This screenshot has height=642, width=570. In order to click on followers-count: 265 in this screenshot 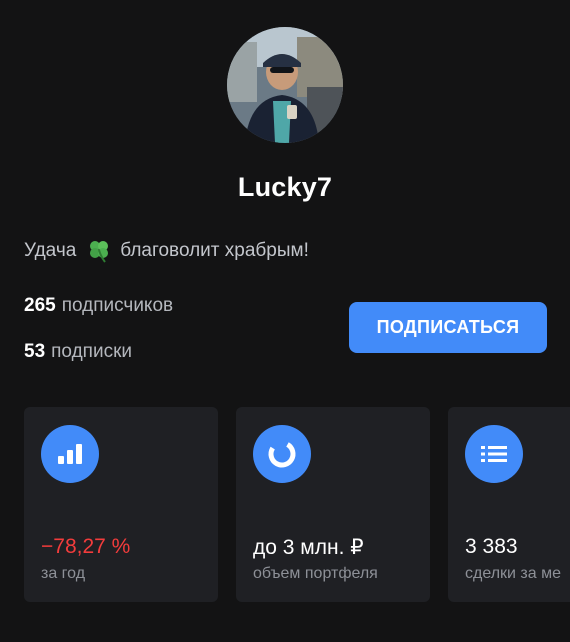, I will do `click(40, 305)`.